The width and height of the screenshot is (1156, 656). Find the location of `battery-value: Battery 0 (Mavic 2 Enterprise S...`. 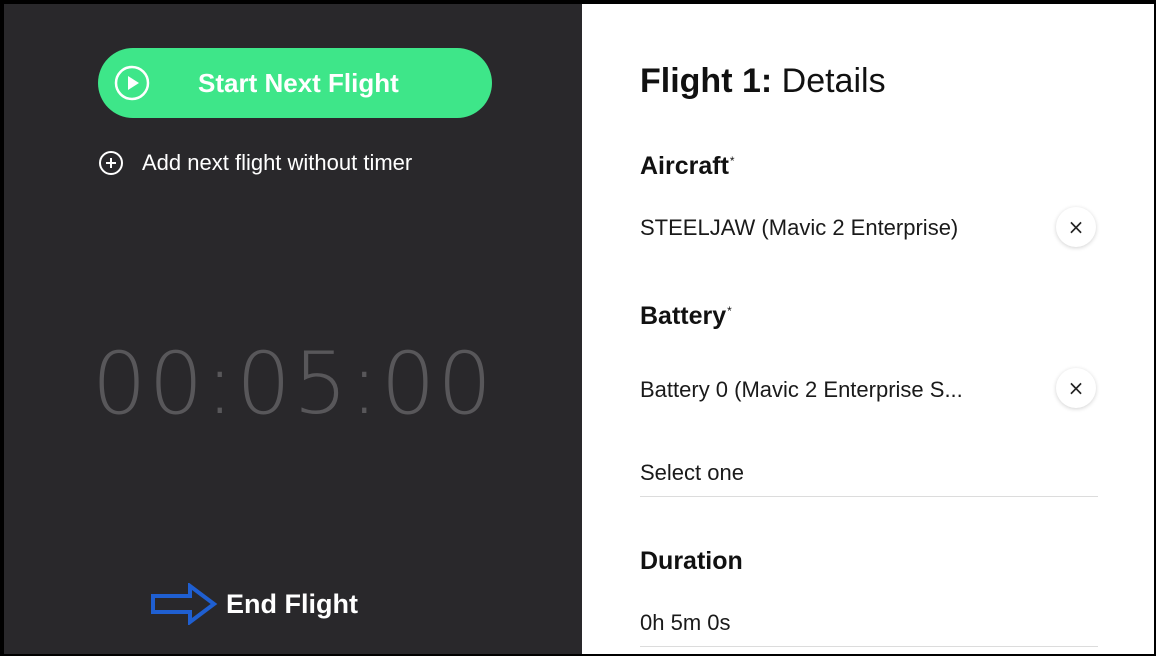

battery-value: Battery 0 (Mavic 2 Enterprise S... is located at coordinates (801, 389).